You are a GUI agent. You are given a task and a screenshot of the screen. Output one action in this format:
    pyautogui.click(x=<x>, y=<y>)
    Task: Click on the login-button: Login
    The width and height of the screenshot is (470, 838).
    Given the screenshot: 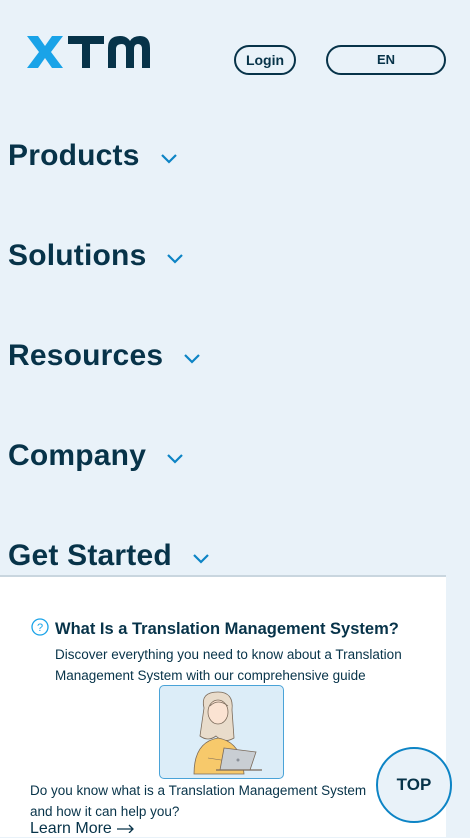 What is the action you would take?
    pyautogui.click(x=265, y=60)
    